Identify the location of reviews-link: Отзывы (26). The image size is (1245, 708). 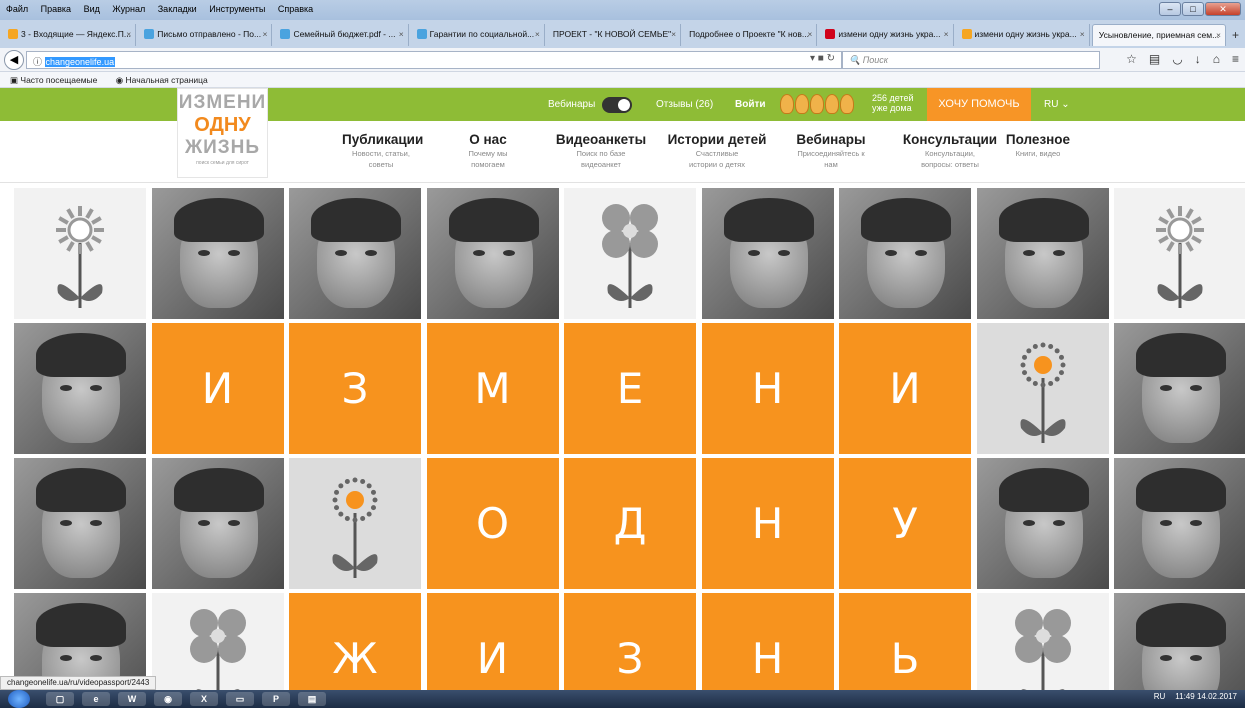
(684, 104).